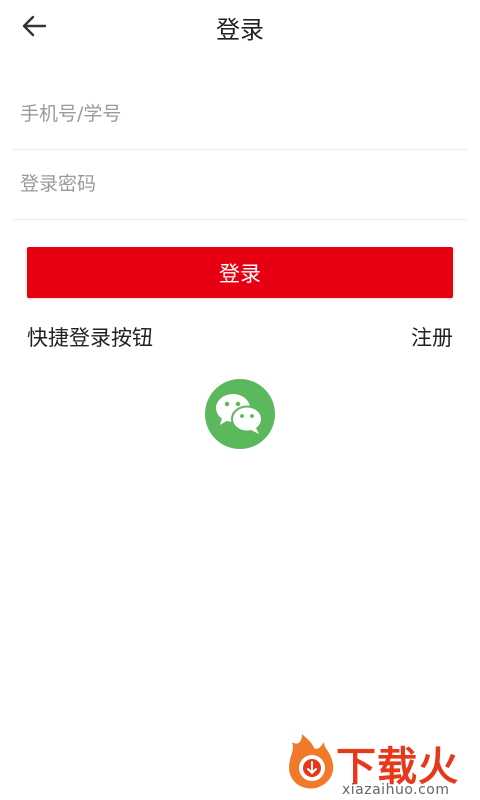 The width and height of the screenshot is (480, 800). Describe the element at coordinates (311, 761) in the screenshot. I see `flame-logo-icon` at that location.